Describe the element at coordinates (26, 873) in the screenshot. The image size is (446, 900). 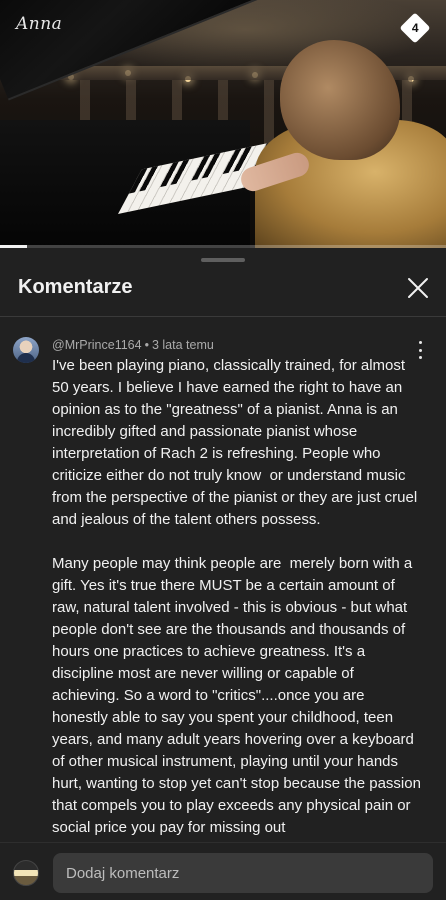
I see `my-avatar` at that location.